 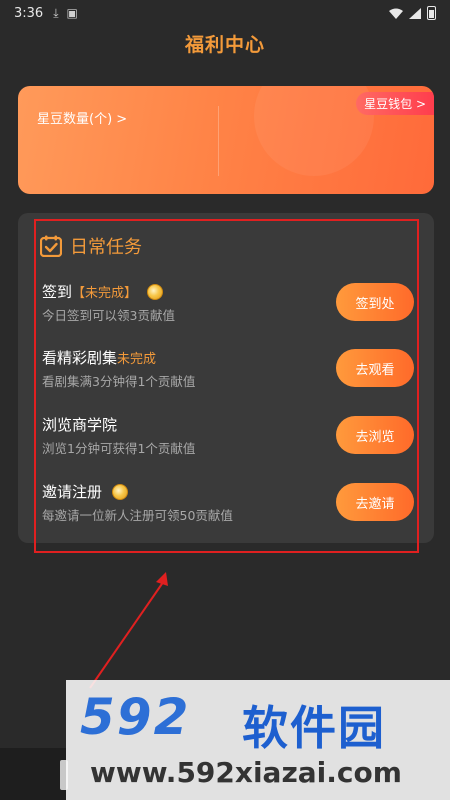 What do you see at coordinates (72, 13) in the screenshot?
I see `shield-icon: ▣` at bounding box center [72, 13].